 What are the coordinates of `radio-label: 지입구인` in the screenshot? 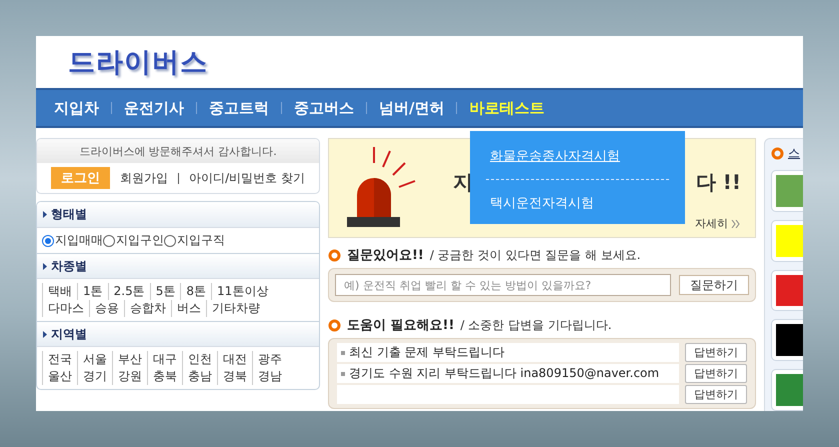 It's located at (140, 240).